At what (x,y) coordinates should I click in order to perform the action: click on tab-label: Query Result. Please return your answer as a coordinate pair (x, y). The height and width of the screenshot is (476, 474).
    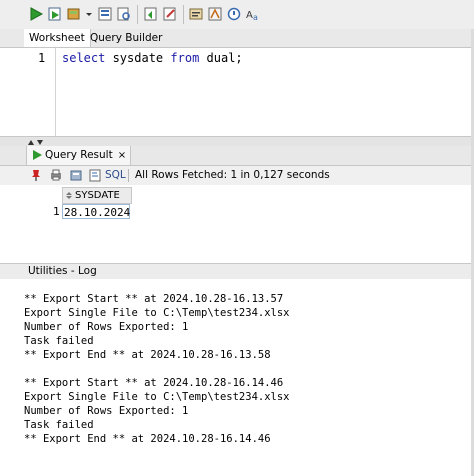
    Looking at the image, I should click on (79, 155).